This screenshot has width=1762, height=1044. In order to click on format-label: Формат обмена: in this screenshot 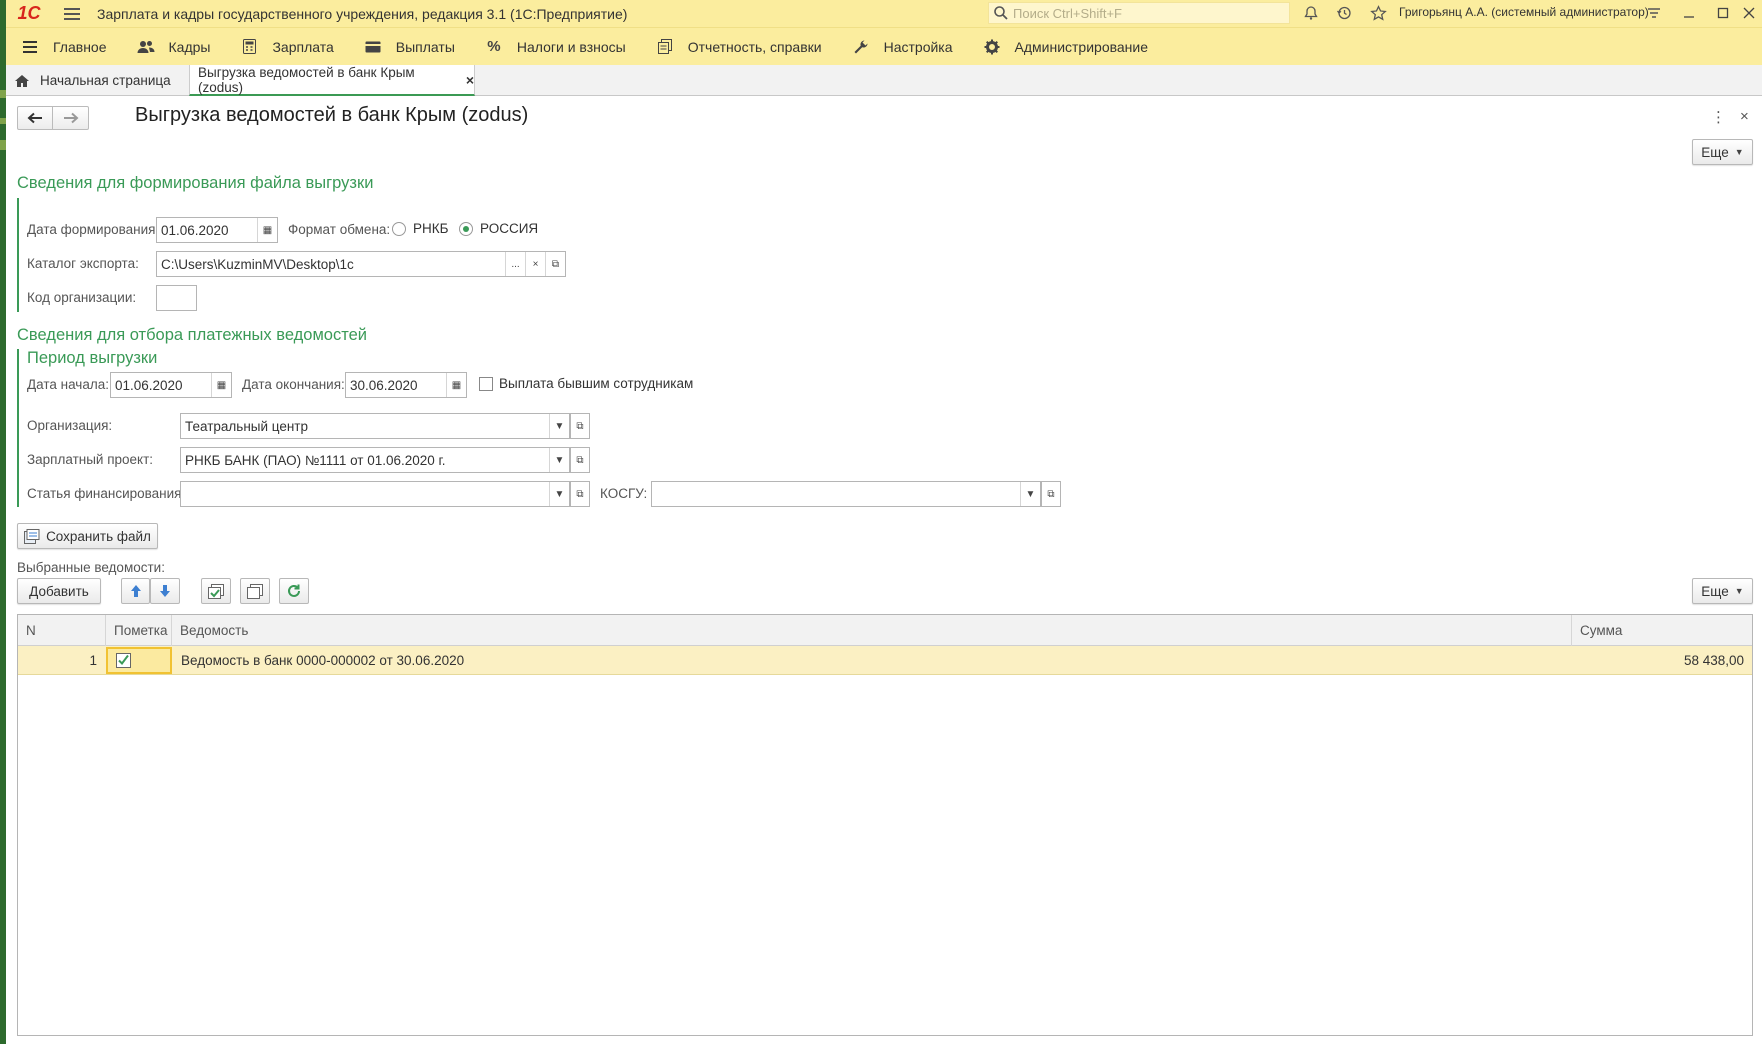, I will do `click(339, 229)`.